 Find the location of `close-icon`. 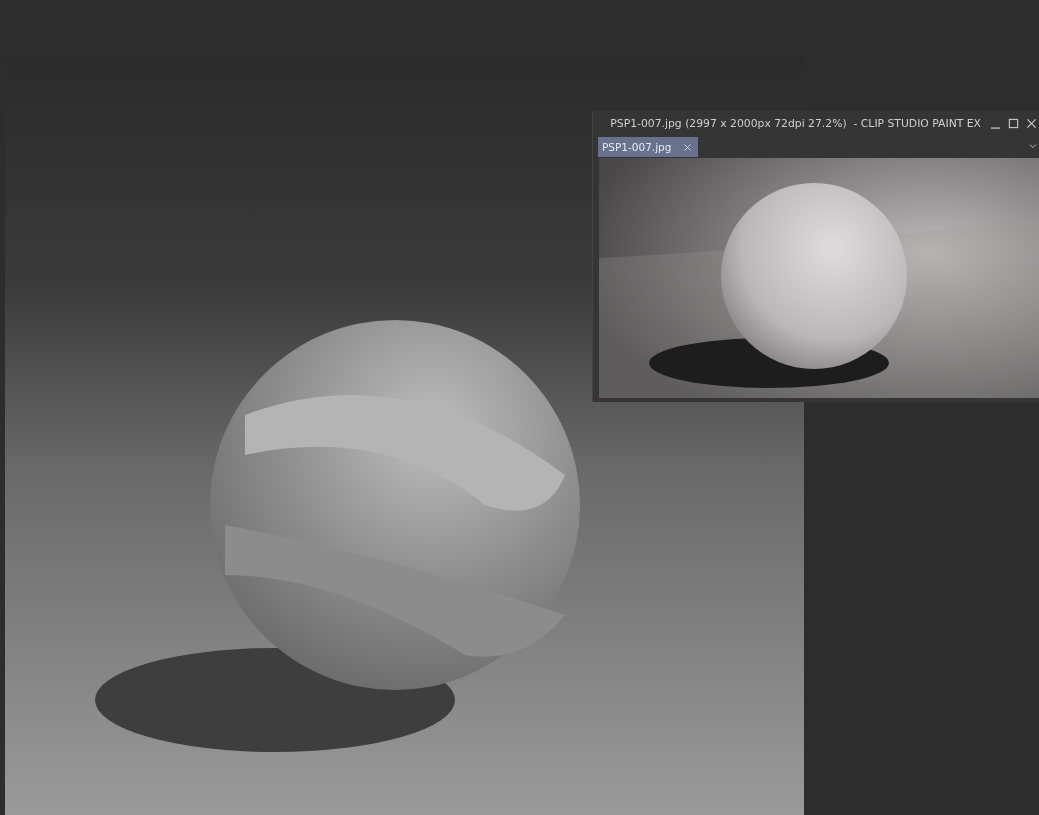

close-icon is located at coordinates (1031, 123).